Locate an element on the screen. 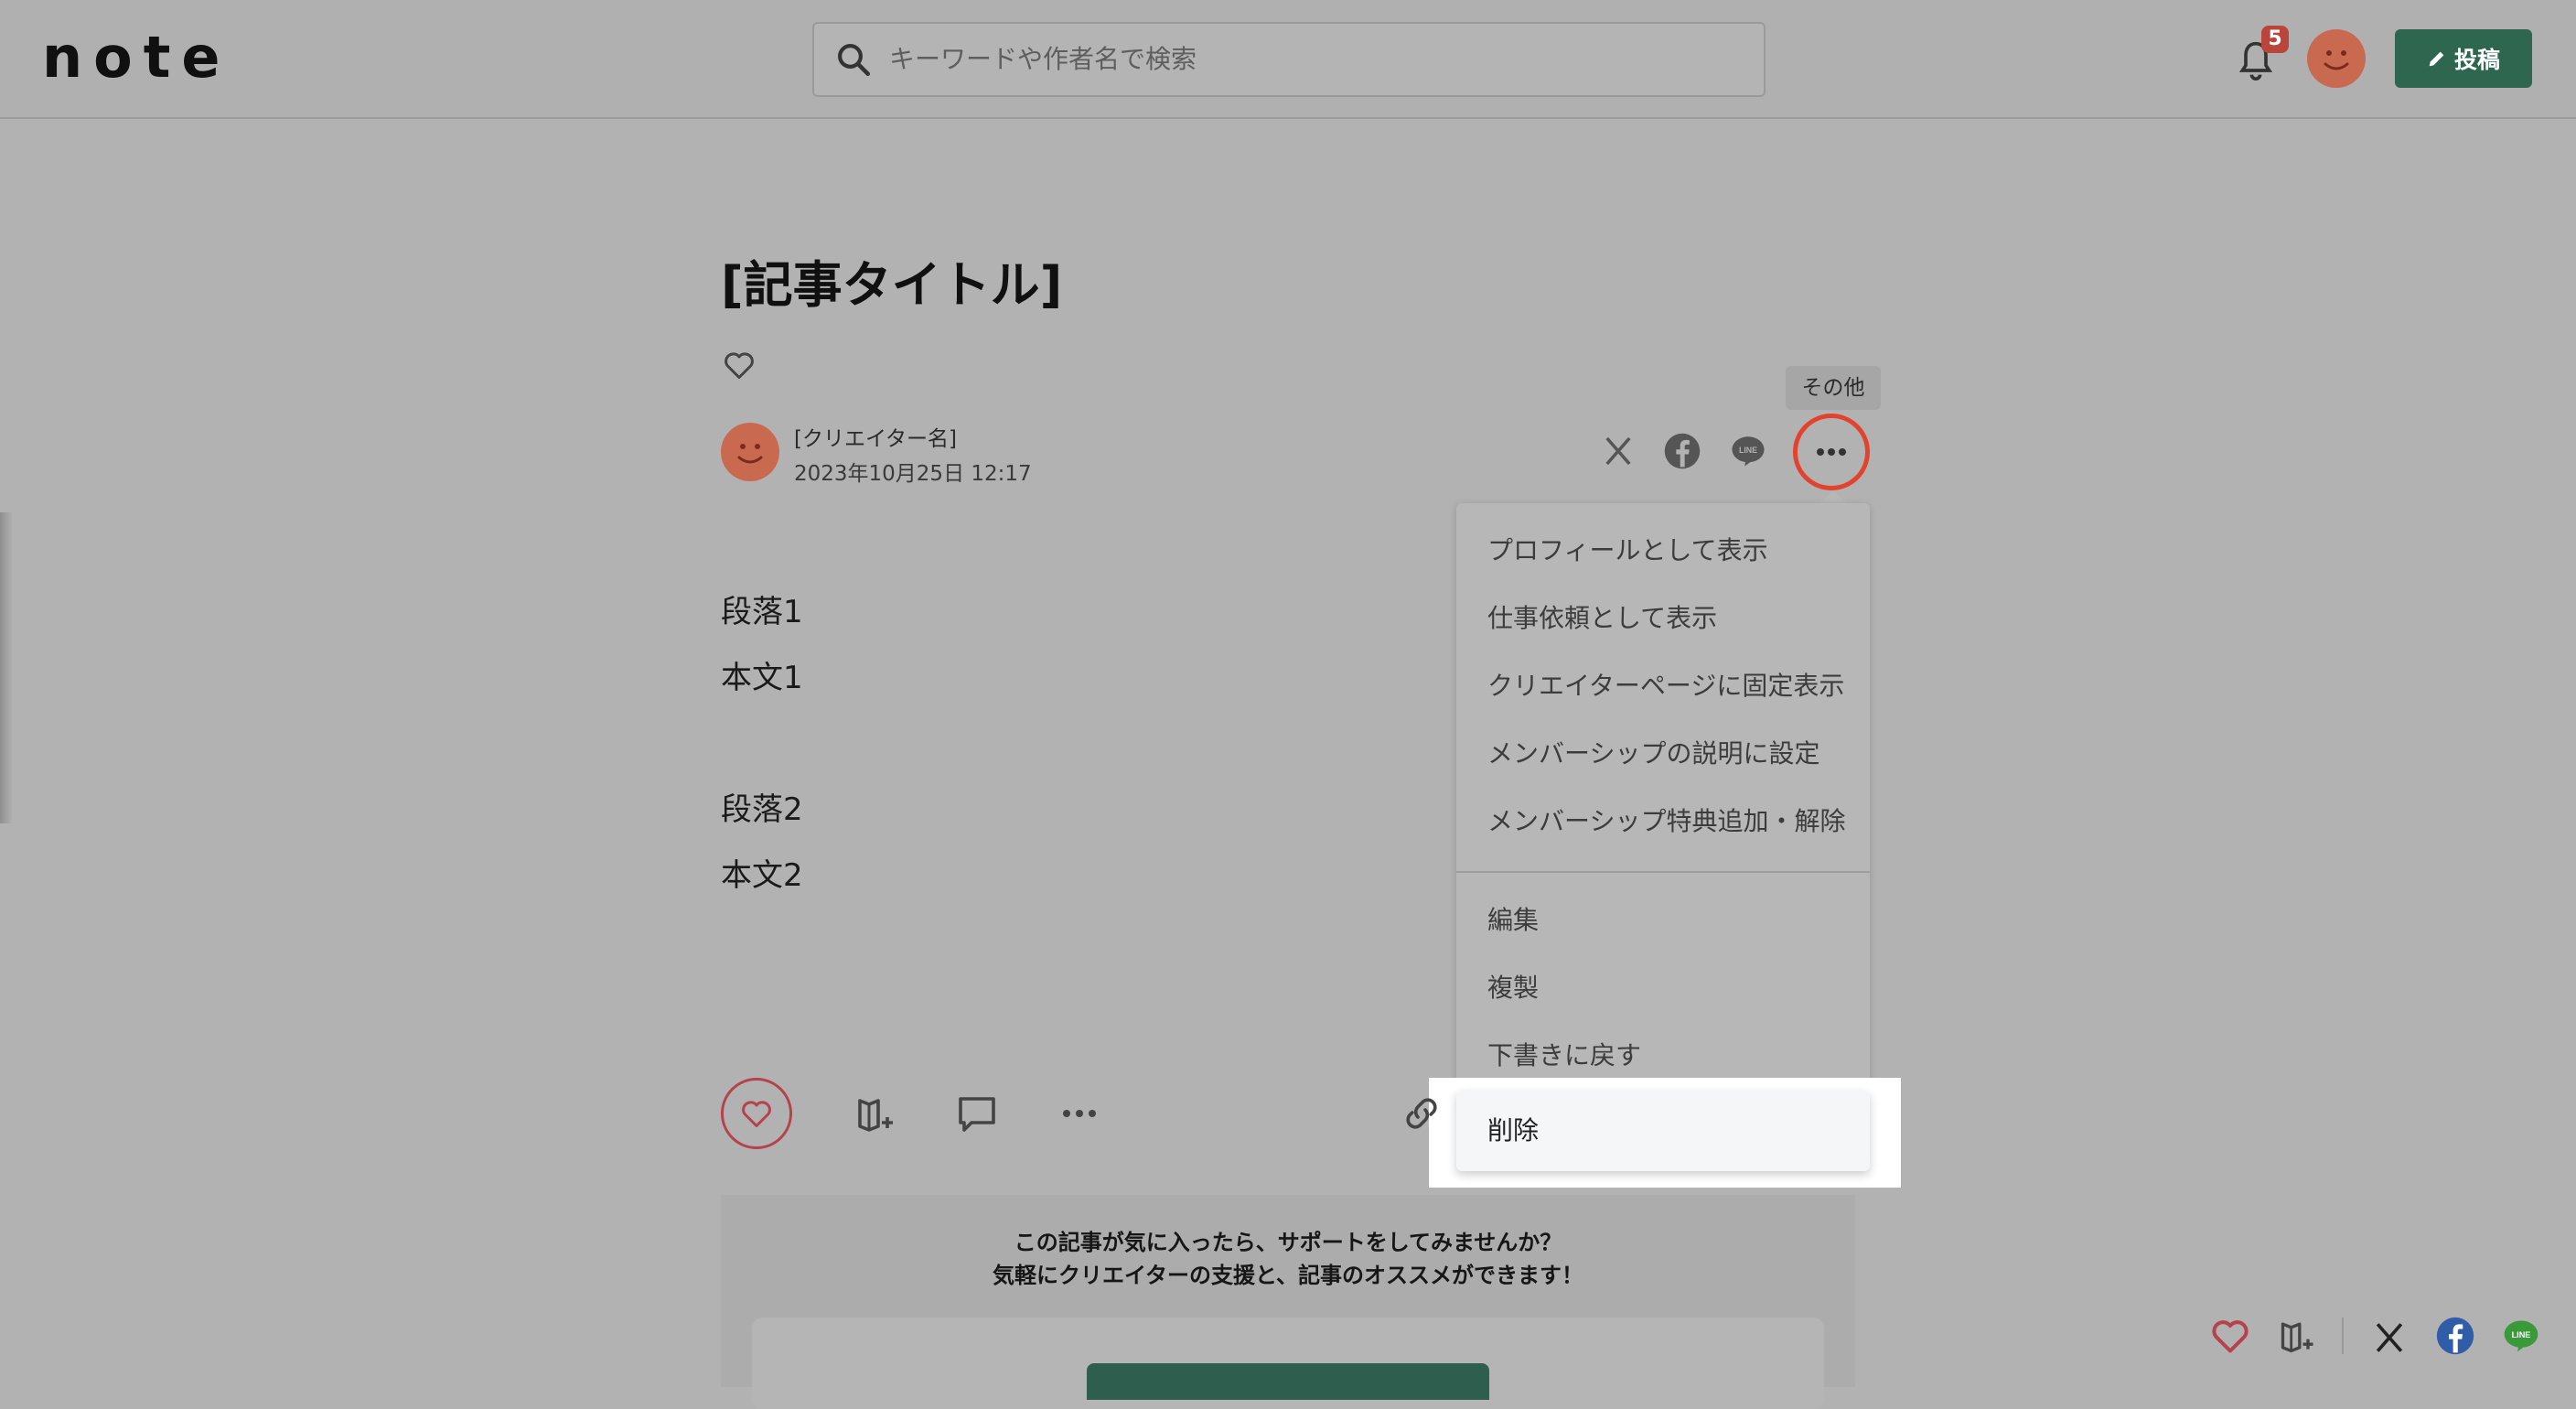 This screenshot has height=1409, width=2576. menu-item-set-membership-description: メンバーシップの説明に設定 is located at coordinates (1653, 754).